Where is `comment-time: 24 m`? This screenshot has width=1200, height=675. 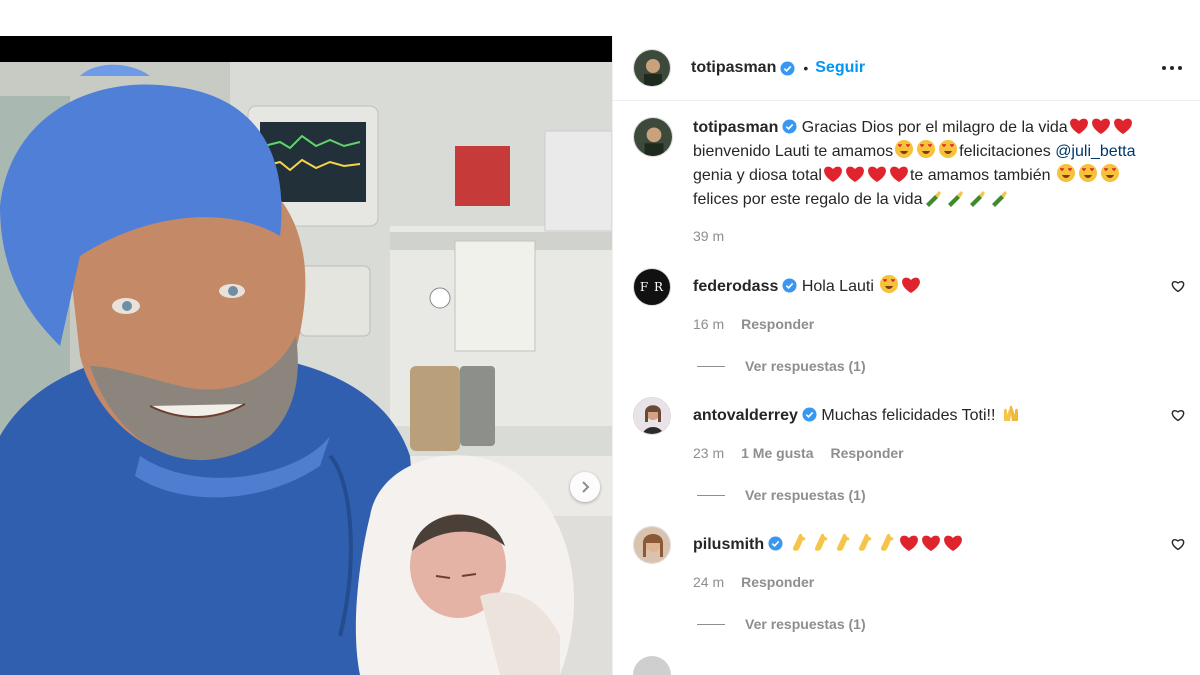
comment-time: 24 m is located at coordinates (709, 582).